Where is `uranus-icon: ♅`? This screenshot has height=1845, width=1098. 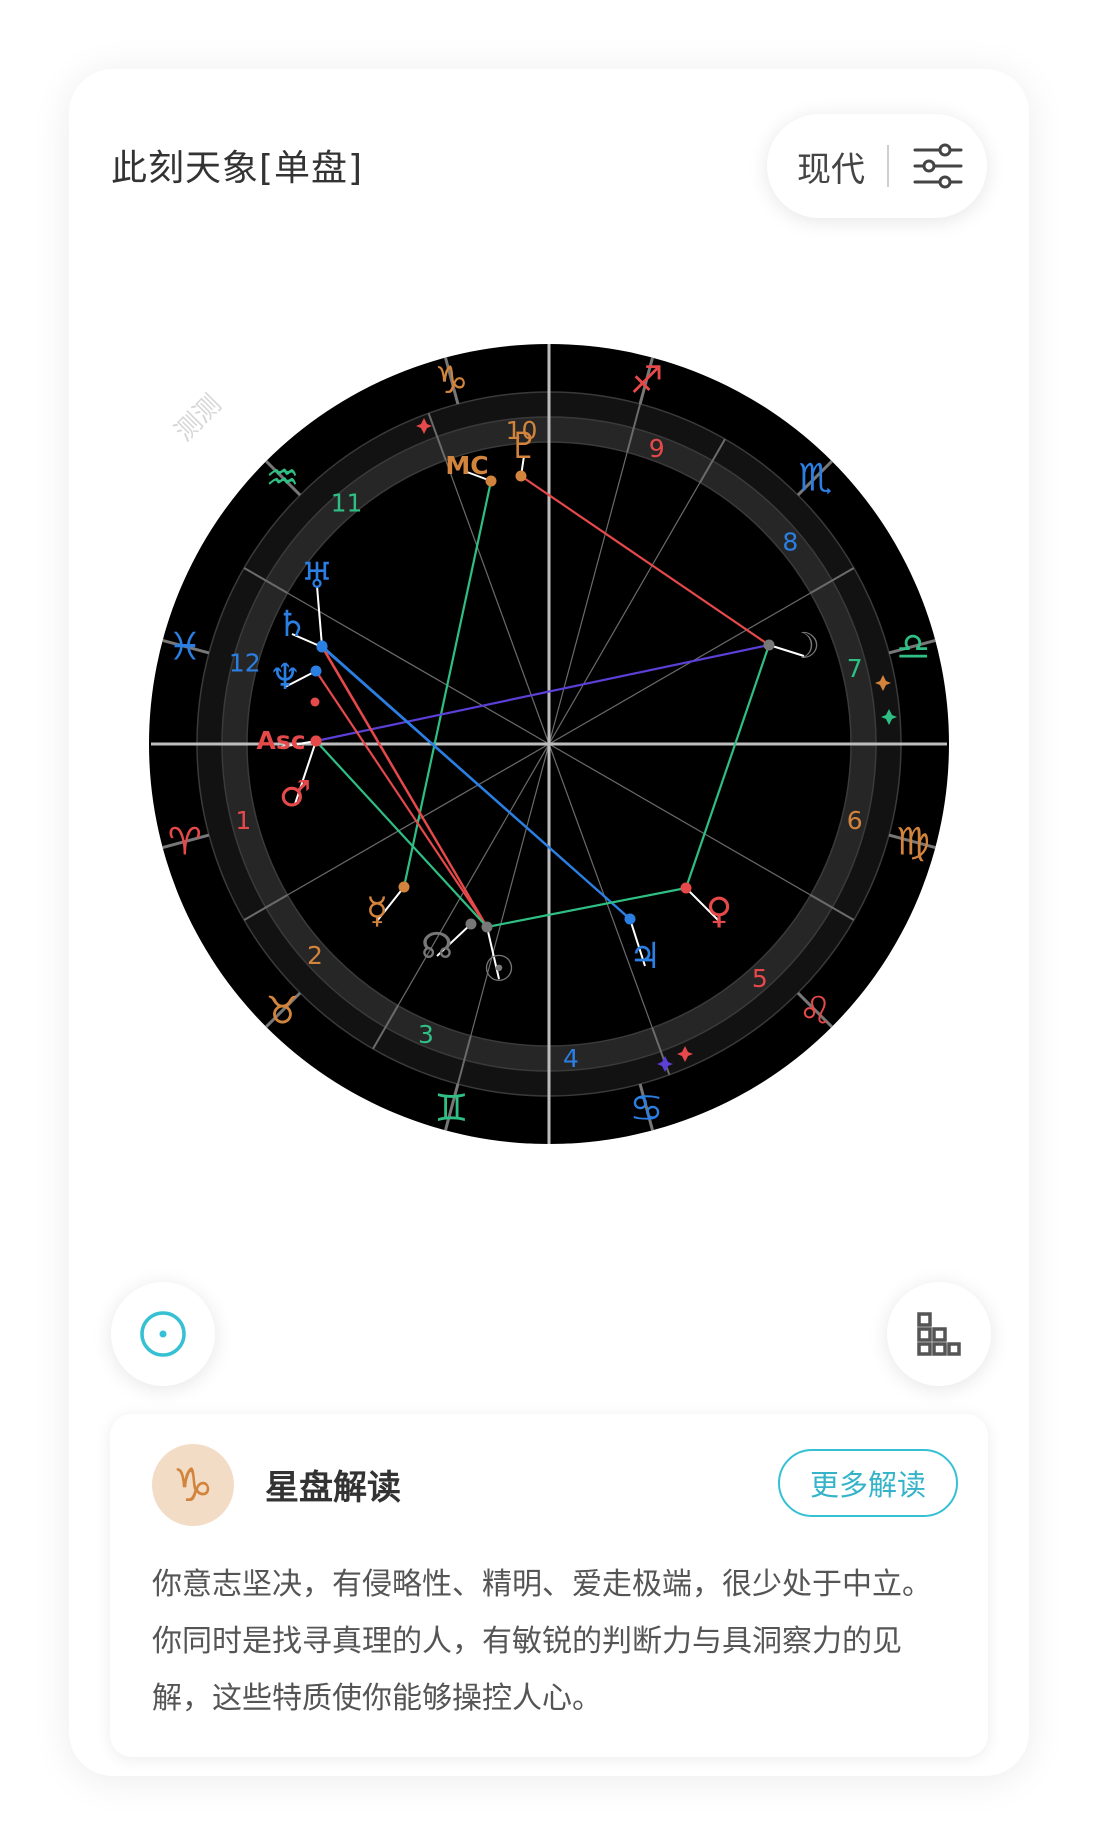 uranus-icon: ♅ is located at coordinates (317, 576).